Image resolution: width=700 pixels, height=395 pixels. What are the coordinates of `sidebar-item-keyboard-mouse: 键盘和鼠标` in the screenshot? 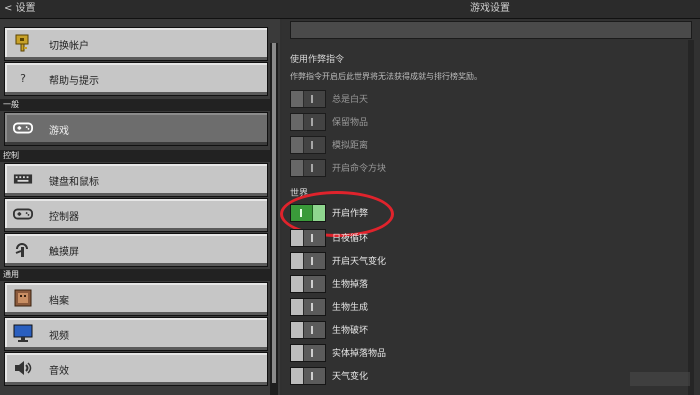 It's located at (136, 180).